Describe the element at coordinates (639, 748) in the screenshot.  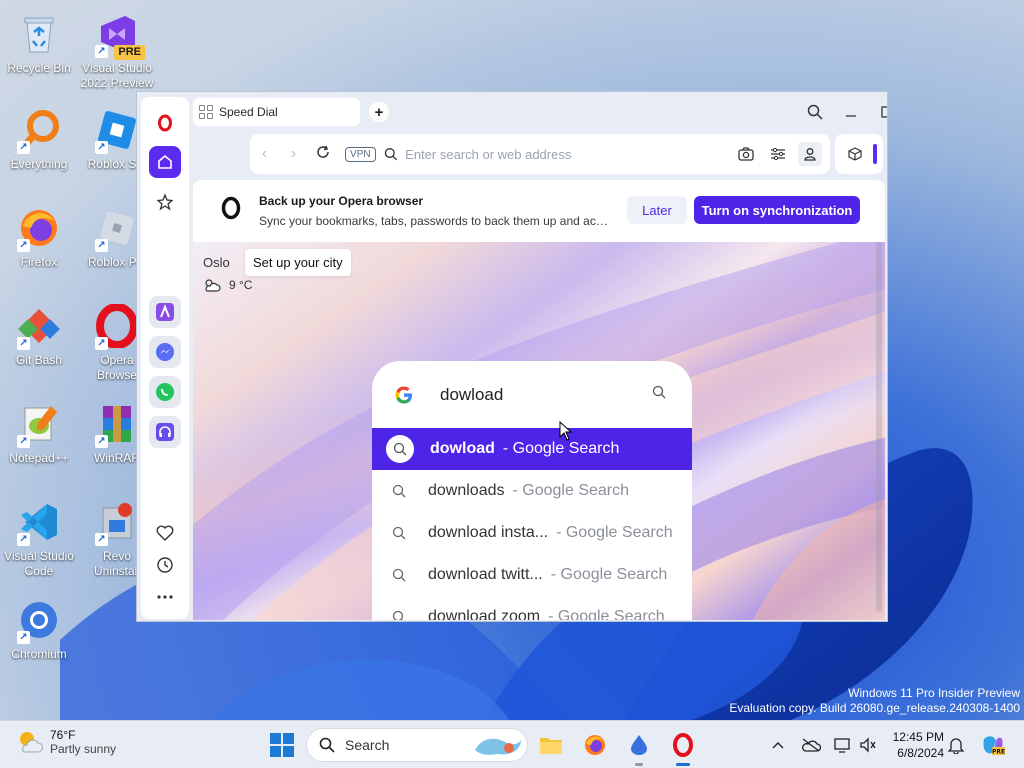
I see `taskbar-pinned-app` at that location.